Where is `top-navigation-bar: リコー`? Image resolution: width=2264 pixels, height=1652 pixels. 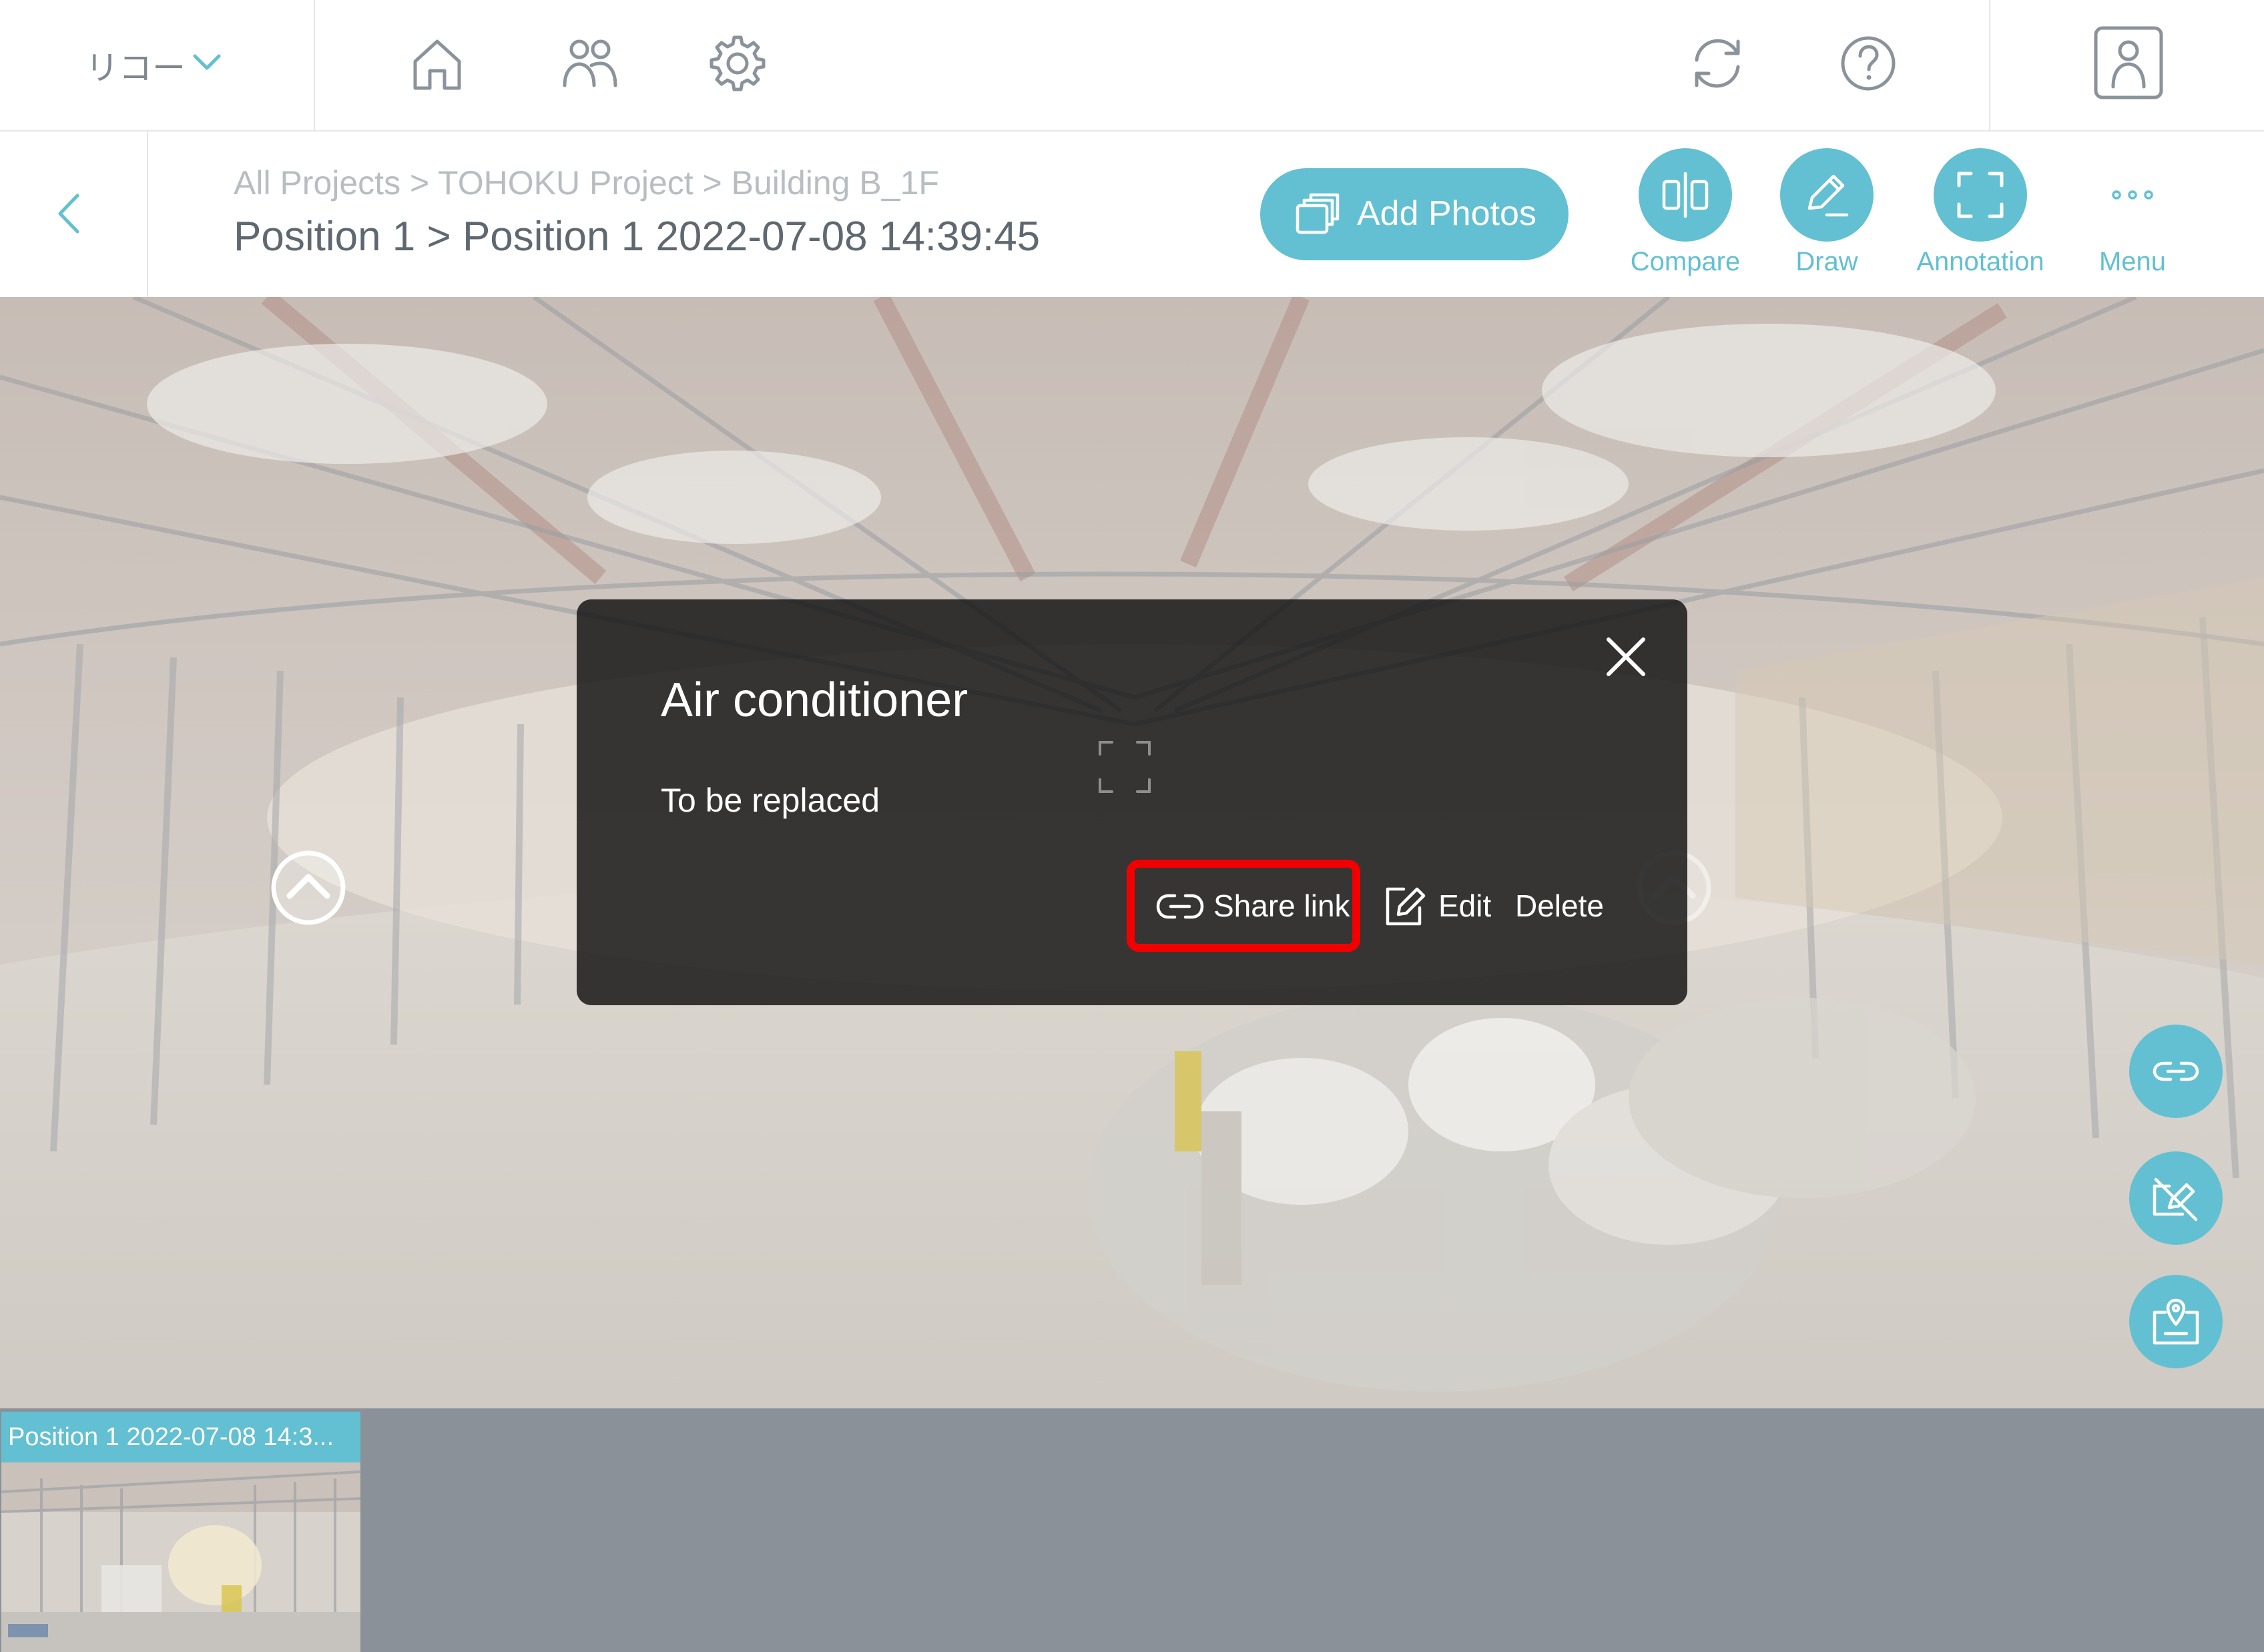
top-navigation-bar: リコー is located at coordinates (1132, 65).